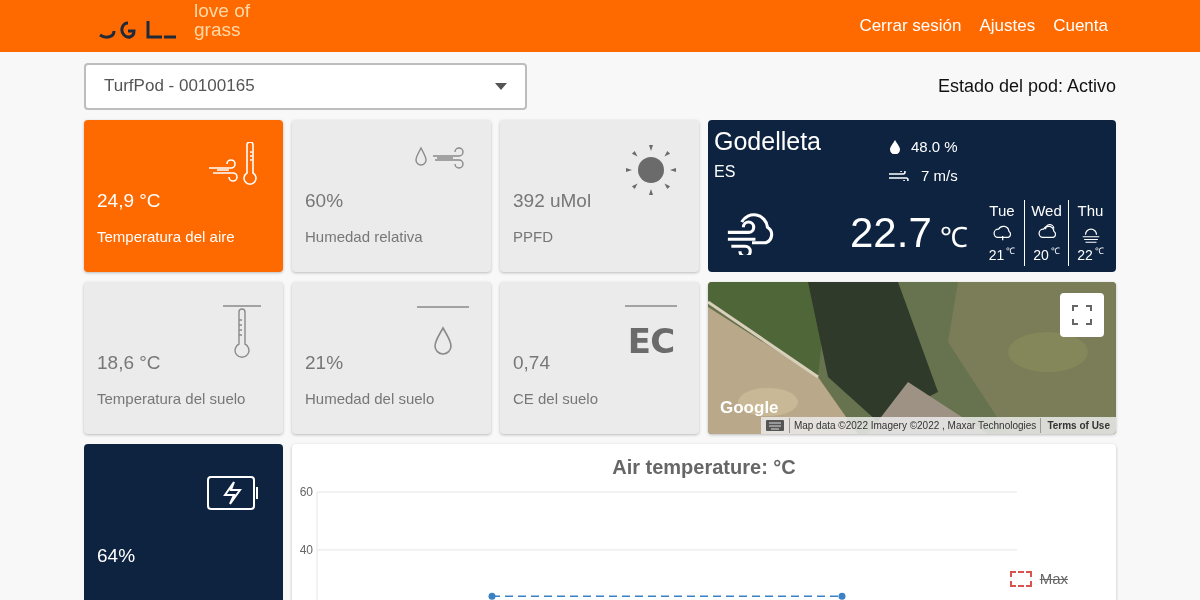 The width and height of the screenshot is (1200, 600). Describe the element at coordinates (899, 175) in the screenshot. I see `wind-icon` at that location.